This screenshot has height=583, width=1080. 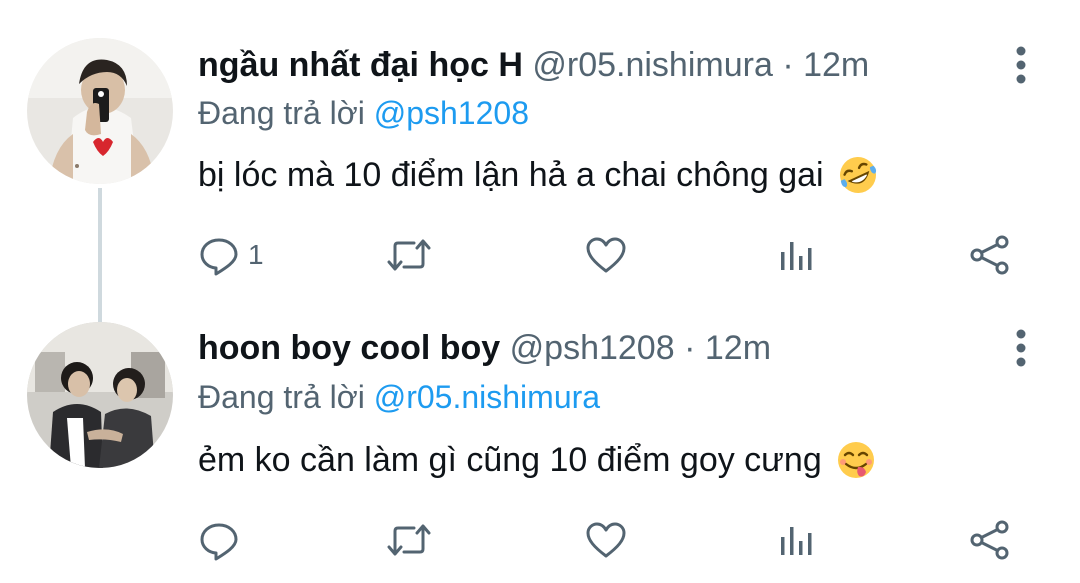 I want to click on tweet-actions, so click(x=618, y=540).